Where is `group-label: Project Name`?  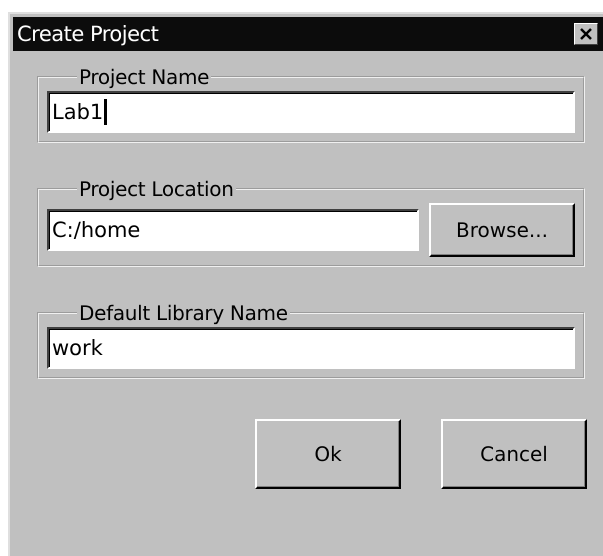
group-label: Project Name is located at coordinates (144, 77).